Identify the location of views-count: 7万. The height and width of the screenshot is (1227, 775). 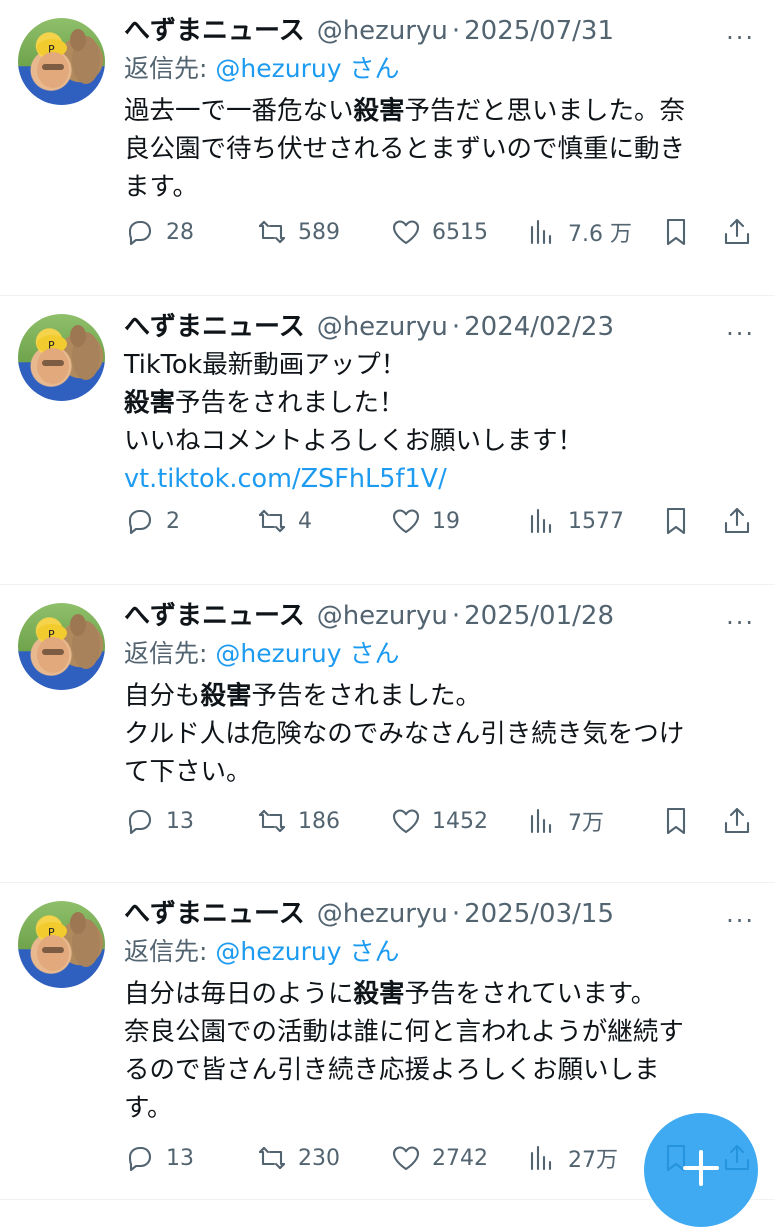
(586, 823).